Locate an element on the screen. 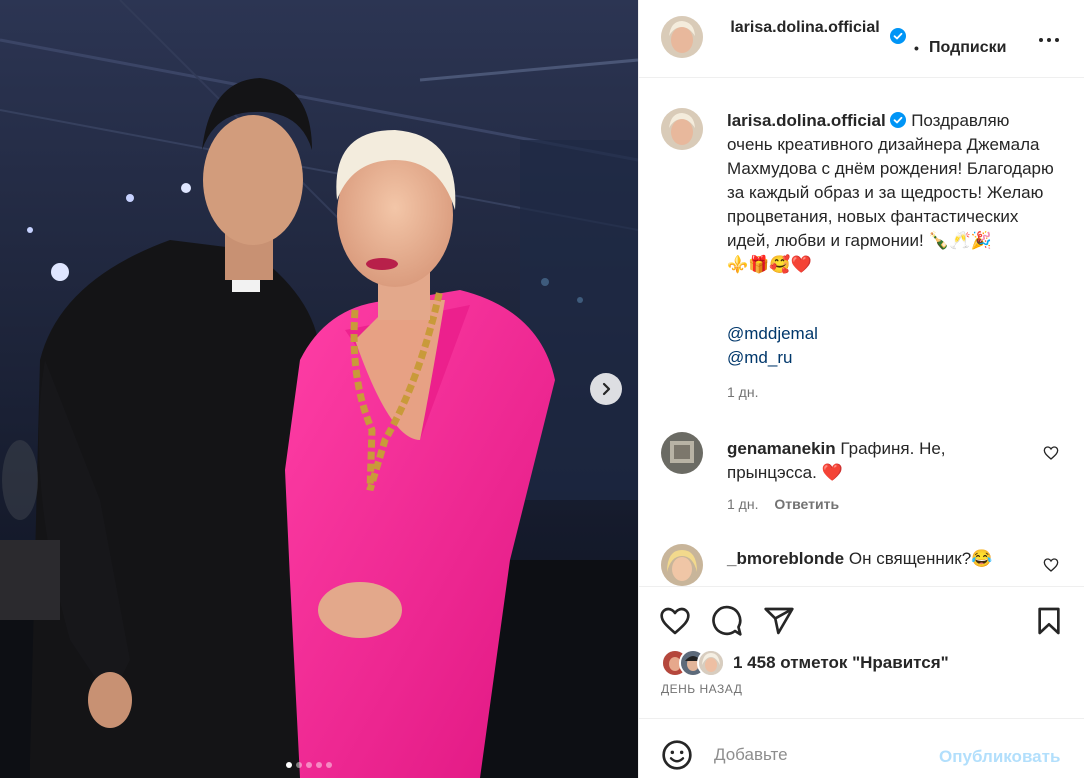  comment-meta: 1 дн. Ответить is located at coordinates (783, 504).